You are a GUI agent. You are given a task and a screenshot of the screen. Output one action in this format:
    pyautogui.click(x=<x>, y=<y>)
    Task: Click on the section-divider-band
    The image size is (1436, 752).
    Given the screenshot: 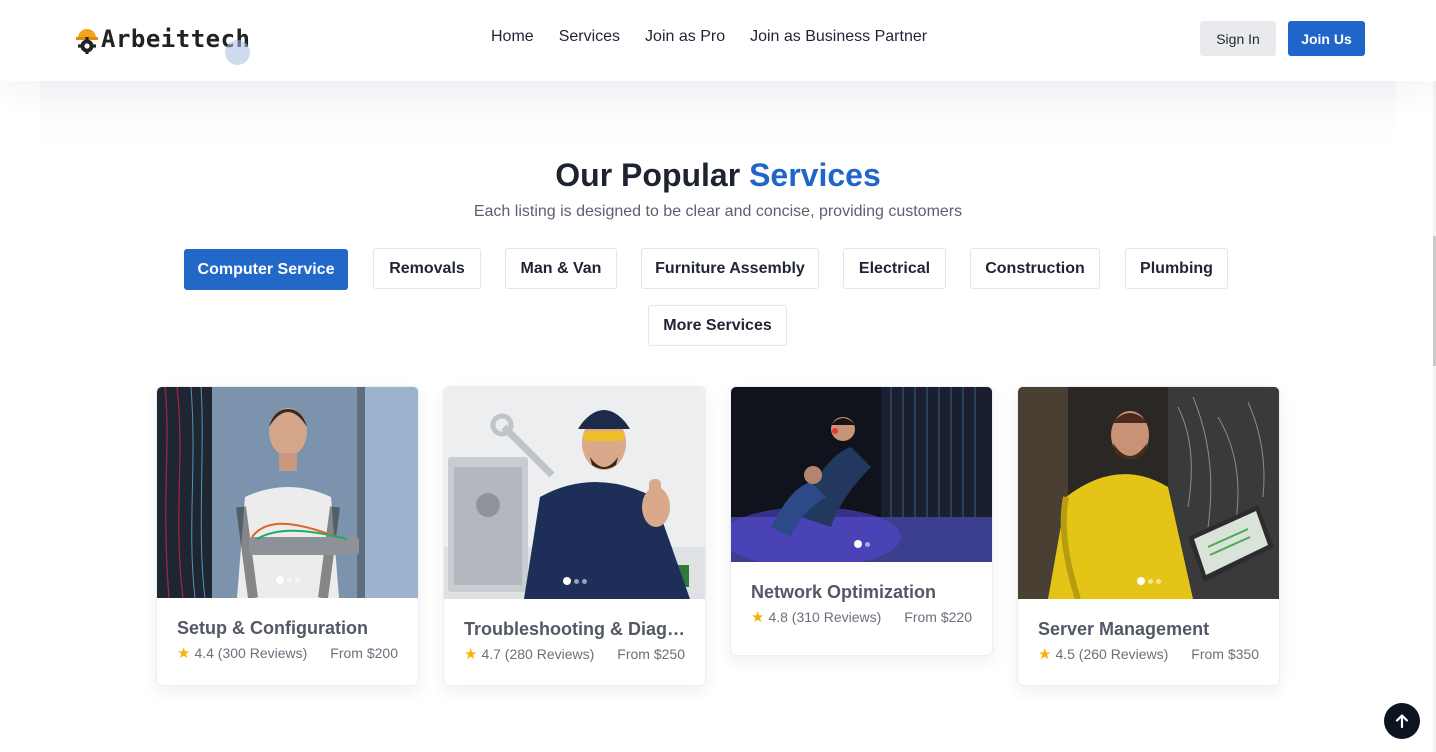 What is the action you would take?
    pyautogui.click(x=718, y=114)
    